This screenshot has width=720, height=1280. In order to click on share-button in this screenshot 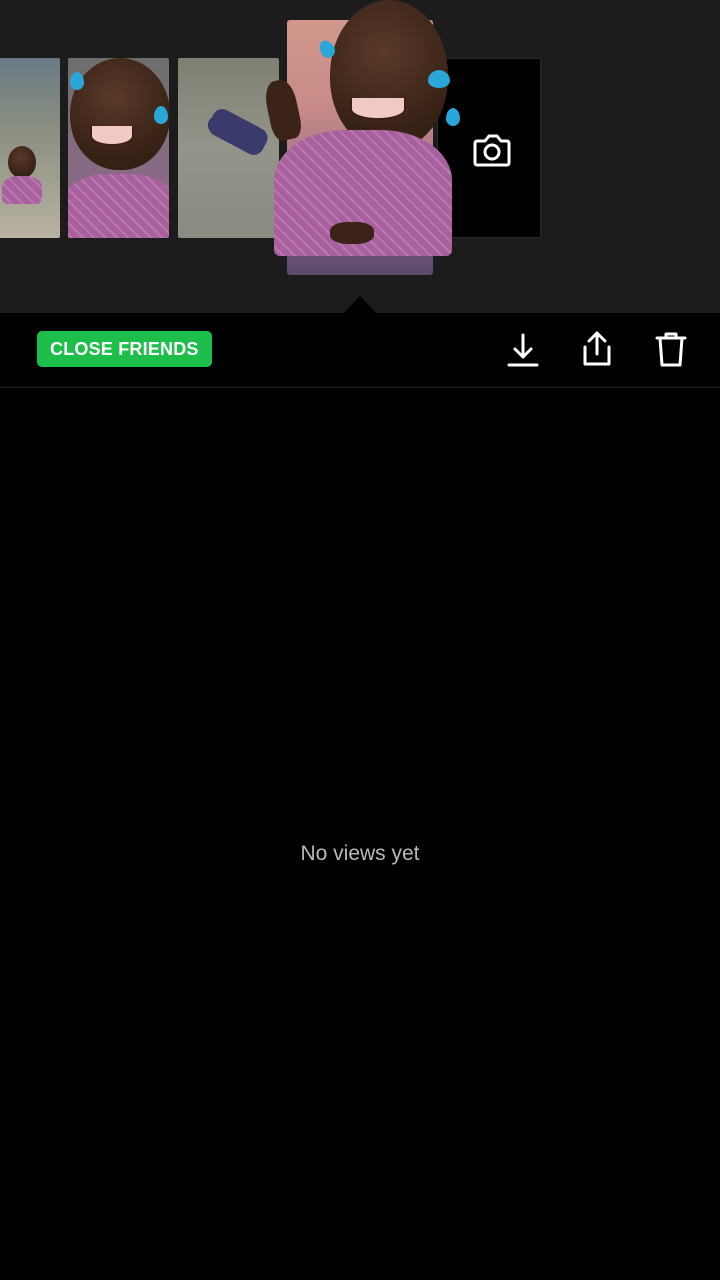, I will do `click(597, 349)`.